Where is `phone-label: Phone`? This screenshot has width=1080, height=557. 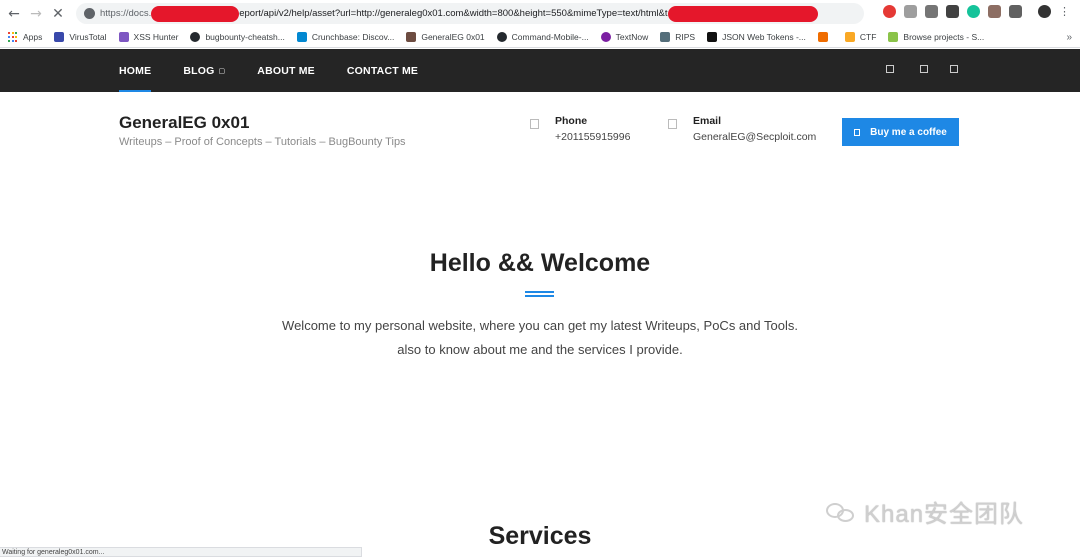 phone-label: Phone is located at coordinates (571, 121).